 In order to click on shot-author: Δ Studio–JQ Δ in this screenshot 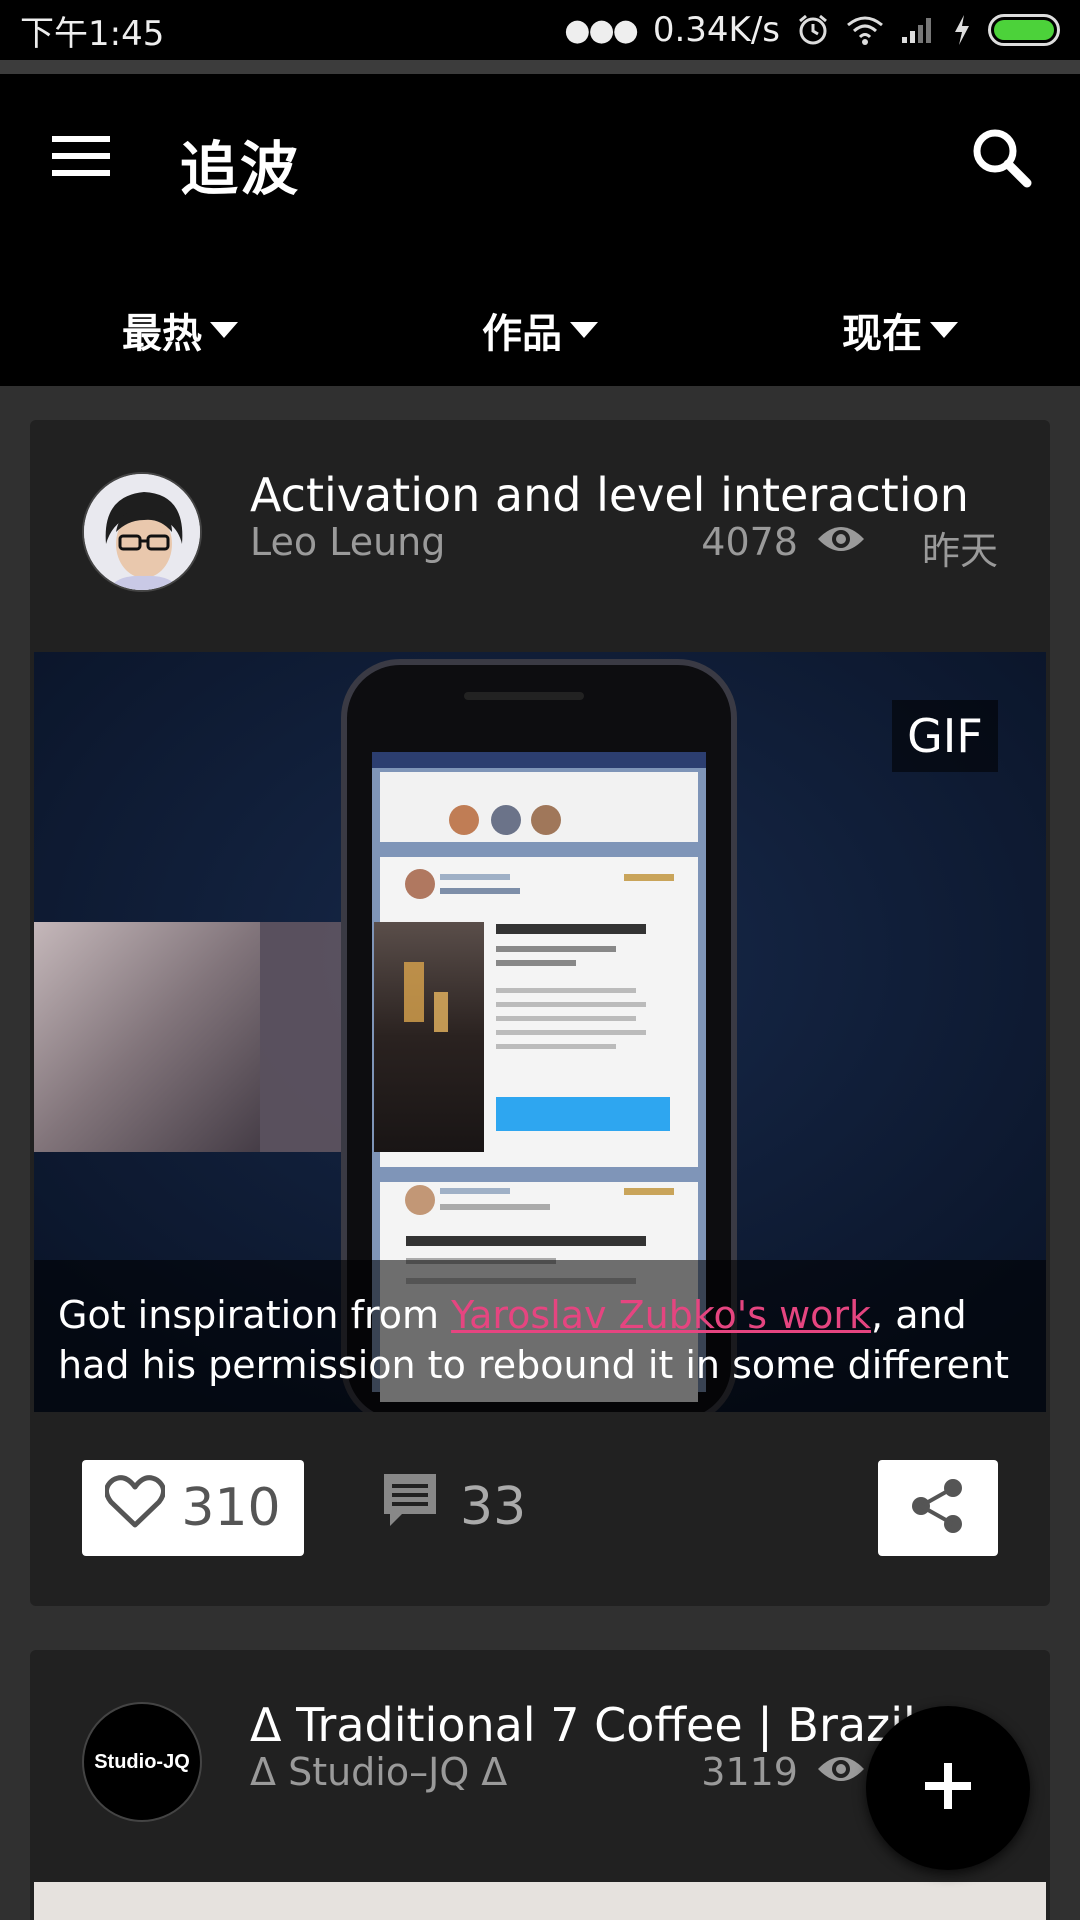, I will do `click(378, 1772)`.